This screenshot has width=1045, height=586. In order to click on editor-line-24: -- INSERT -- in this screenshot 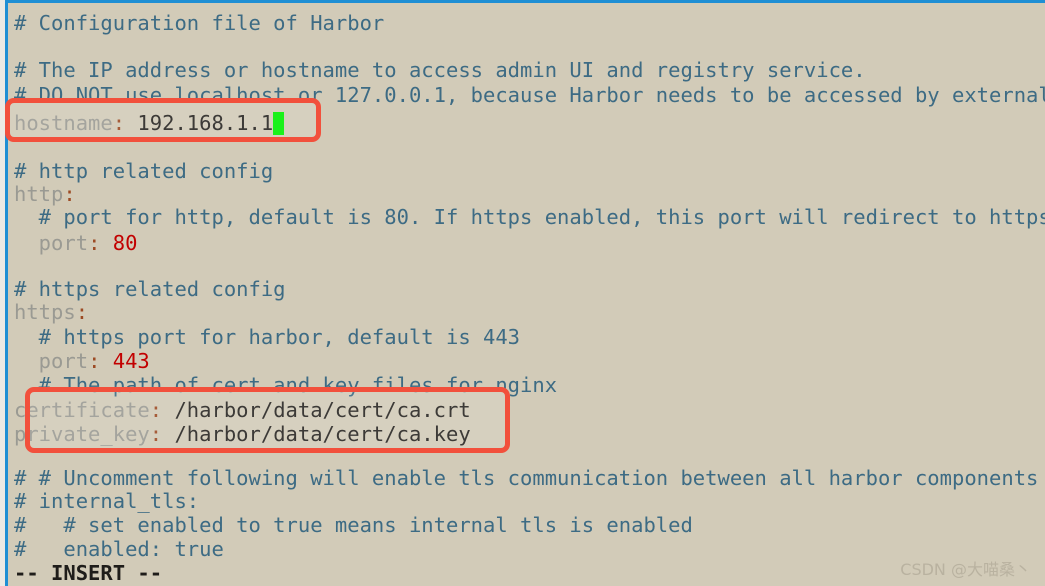, I will do `click(88, 571)`.